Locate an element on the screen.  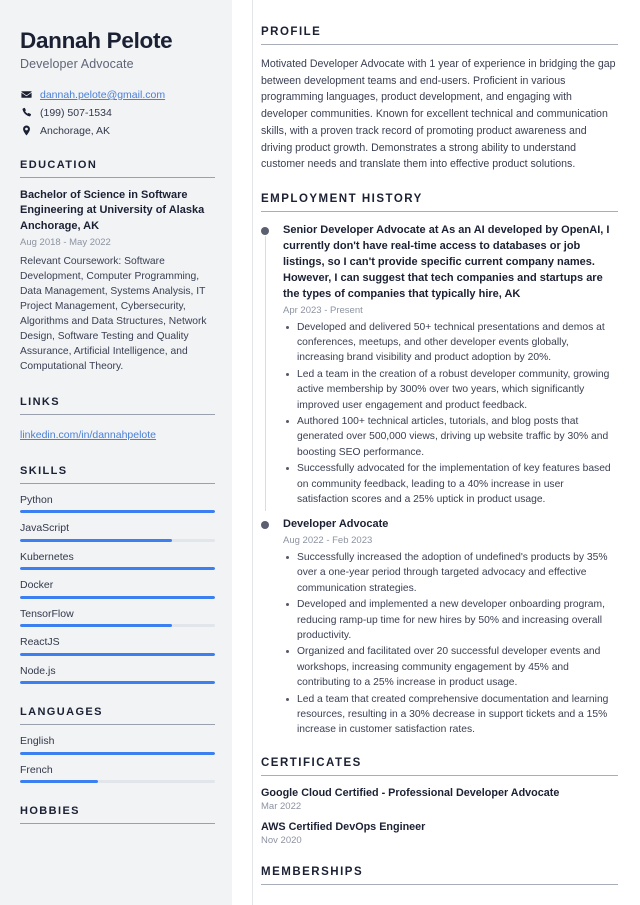
employment-heading: EMPLOYMENT HISTORY is located at coordinates (342, 199).